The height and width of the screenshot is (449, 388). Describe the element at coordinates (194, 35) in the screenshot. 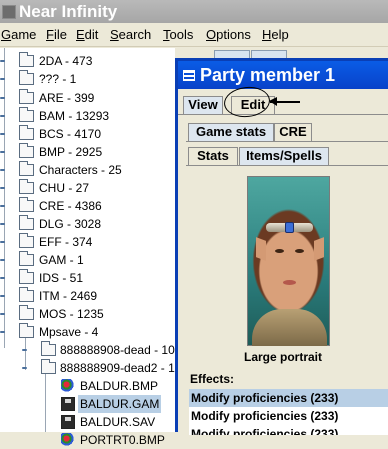

I see `menu-bar: Game File Edit Search Tools Options Help` at that location.